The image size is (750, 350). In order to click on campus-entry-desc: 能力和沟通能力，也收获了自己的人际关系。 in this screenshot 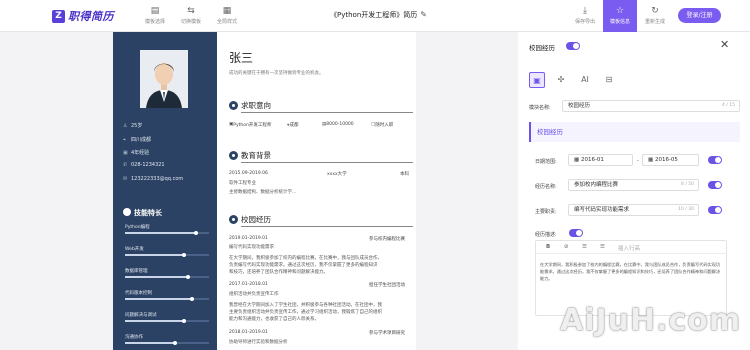, I will do `click(274, 319)`.